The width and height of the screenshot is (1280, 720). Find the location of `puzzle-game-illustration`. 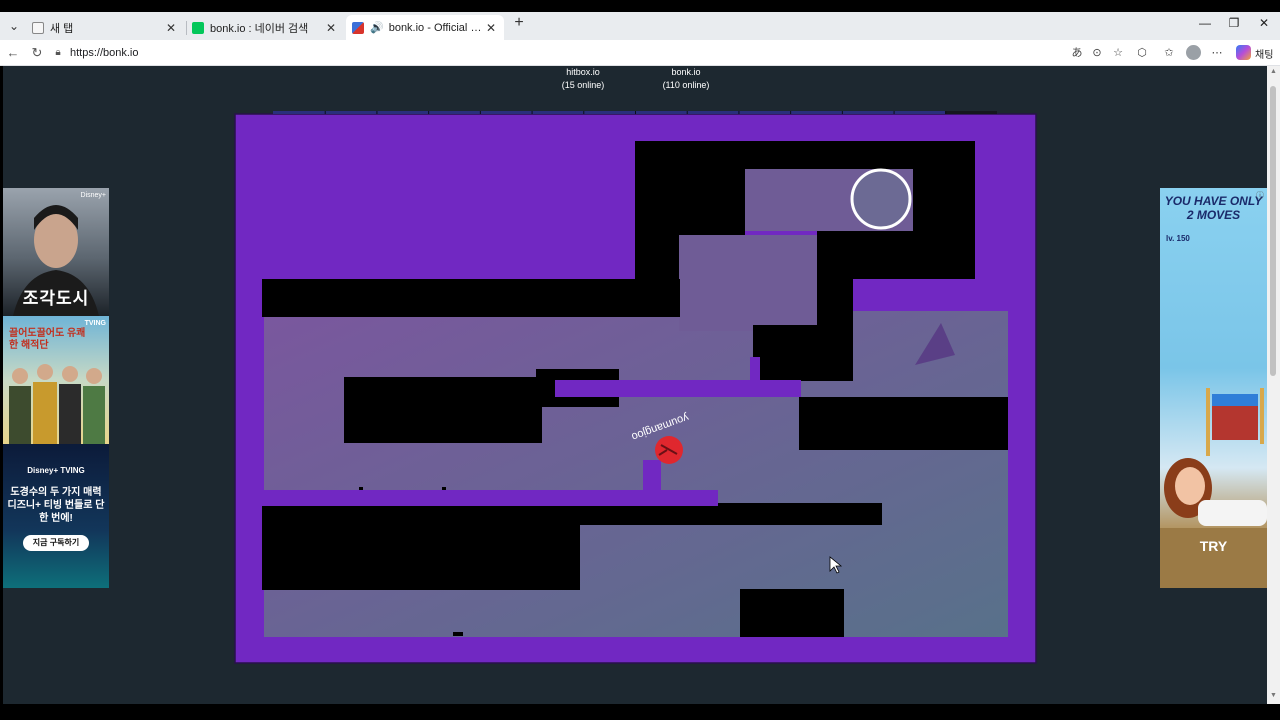

puzzle-game-illustration is located at coordinates (1213, 488).